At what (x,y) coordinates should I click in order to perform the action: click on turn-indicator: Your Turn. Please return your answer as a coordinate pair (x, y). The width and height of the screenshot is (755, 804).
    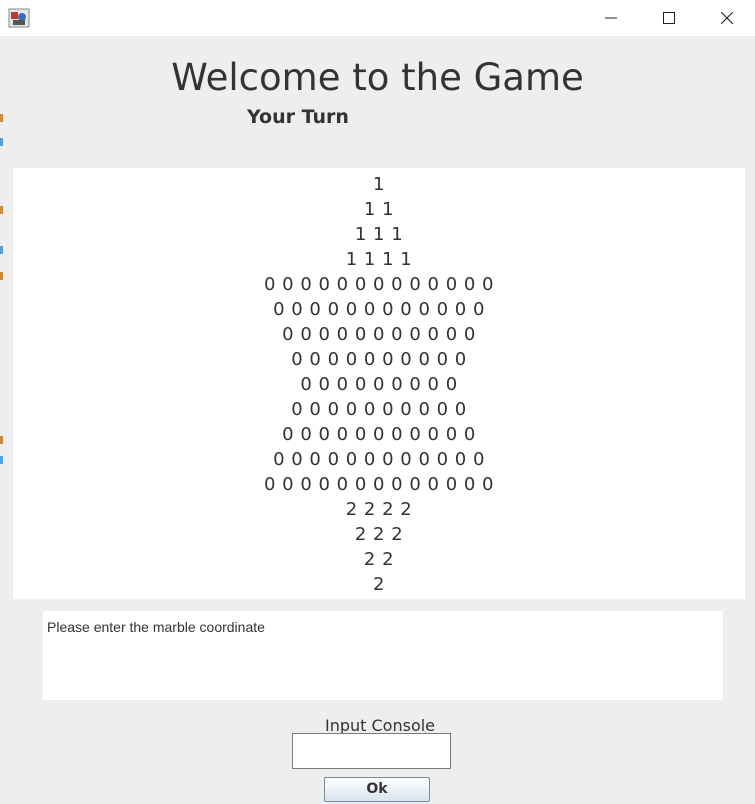
    Looking at the image, I should click on (298, 117).